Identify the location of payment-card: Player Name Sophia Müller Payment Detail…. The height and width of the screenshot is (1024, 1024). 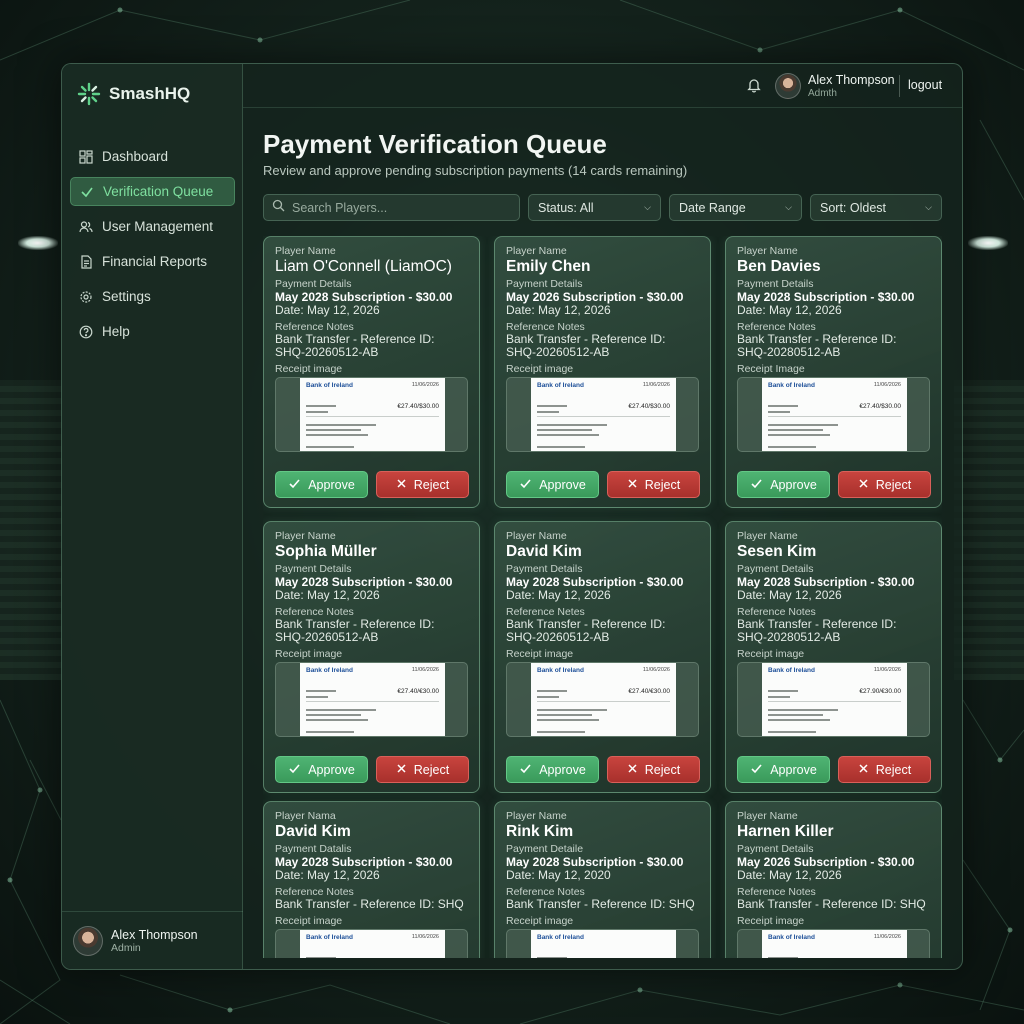
(371, 657).